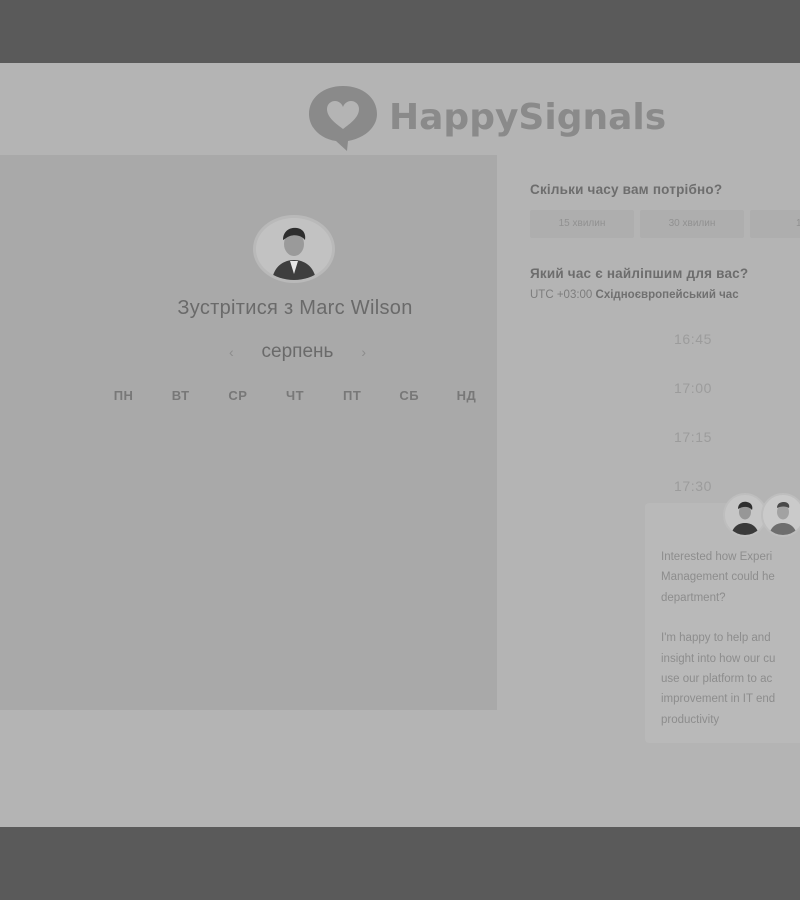  I want to click on duration-question: Скільки часу вам потрібно?, so click(626, 189).